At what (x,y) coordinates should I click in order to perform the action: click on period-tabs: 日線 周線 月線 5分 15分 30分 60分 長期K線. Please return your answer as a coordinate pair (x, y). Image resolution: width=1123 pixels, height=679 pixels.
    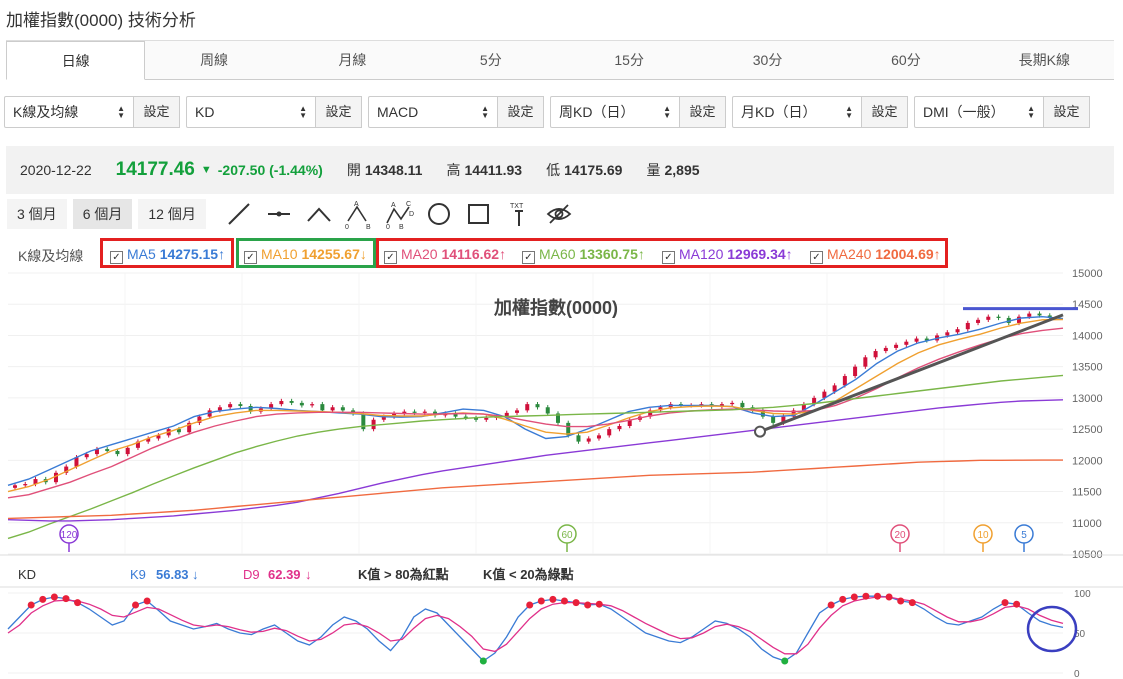
    Looking at the image, I should click on (560, 60).